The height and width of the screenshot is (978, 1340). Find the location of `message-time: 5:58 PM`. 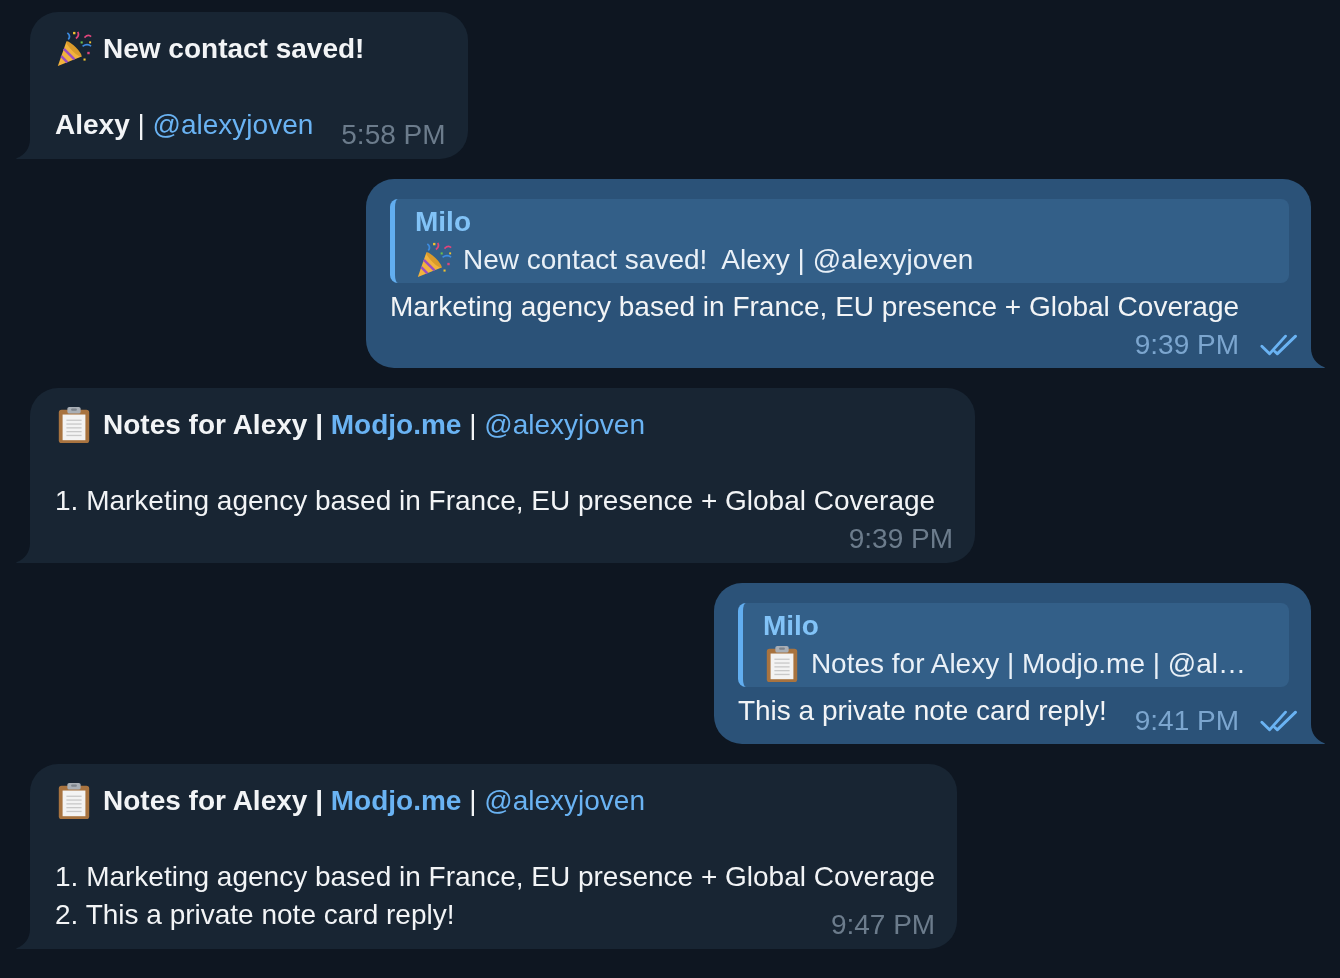

message-time: 5:58 PM is located at coordinates (393, 135).